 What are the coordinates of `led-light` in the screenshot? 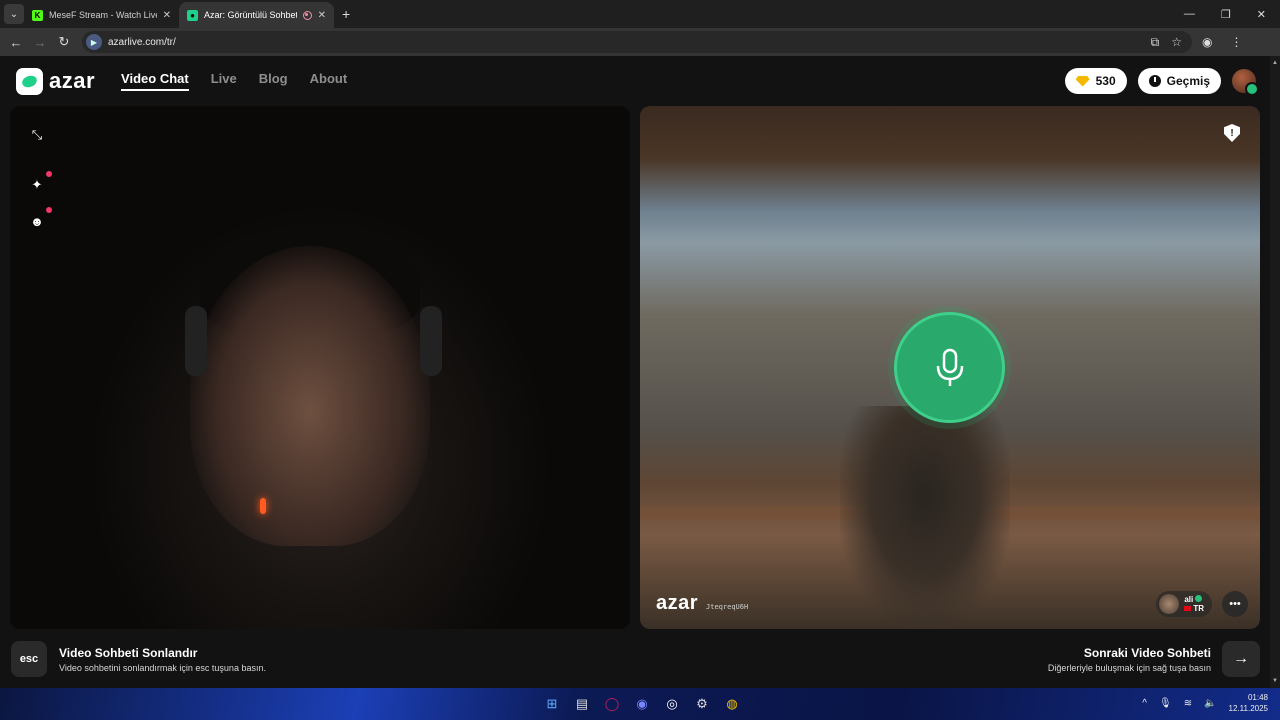 It's located at (263, 506).